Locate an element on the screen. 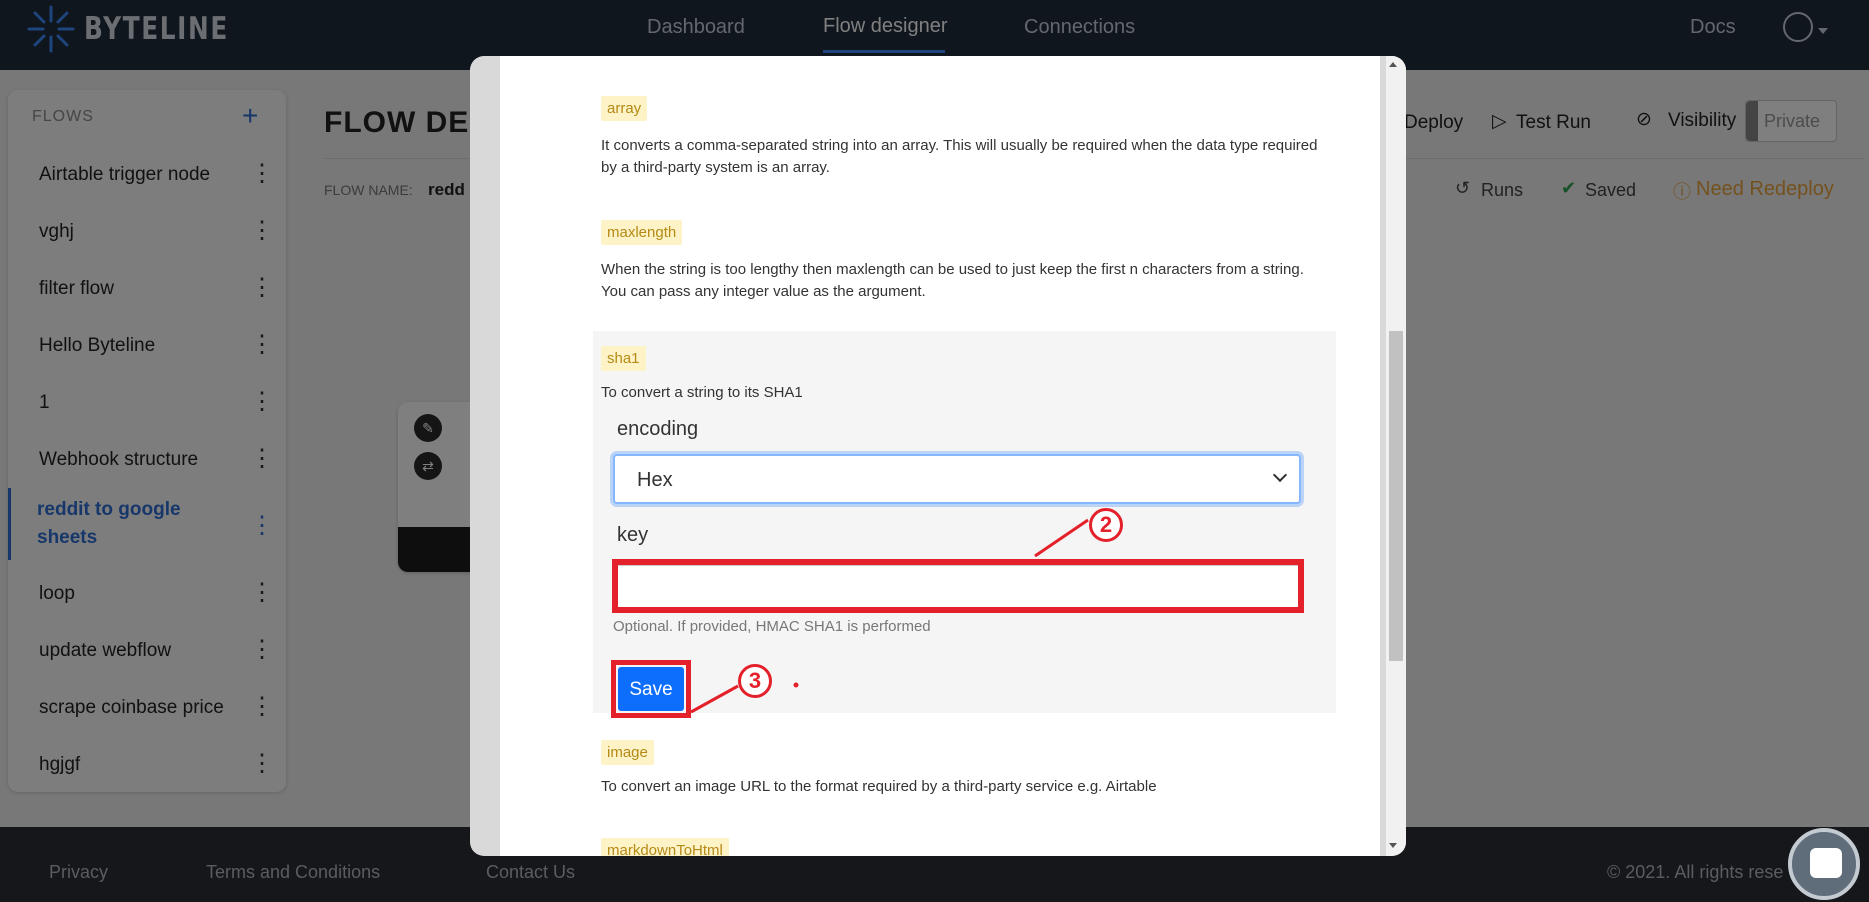 The height and width of the screenshot is (902, 1869). annotation-lines is located at coordinates (889, 616).